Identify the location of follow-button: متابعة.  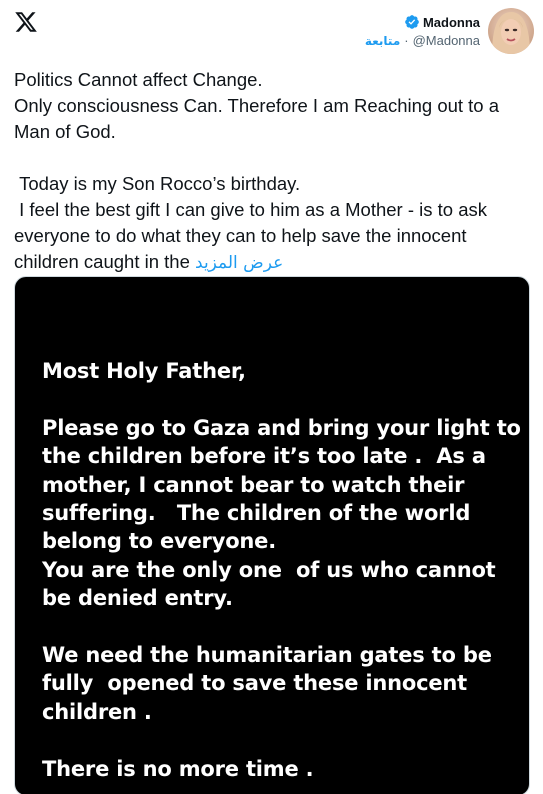
(382, 41).